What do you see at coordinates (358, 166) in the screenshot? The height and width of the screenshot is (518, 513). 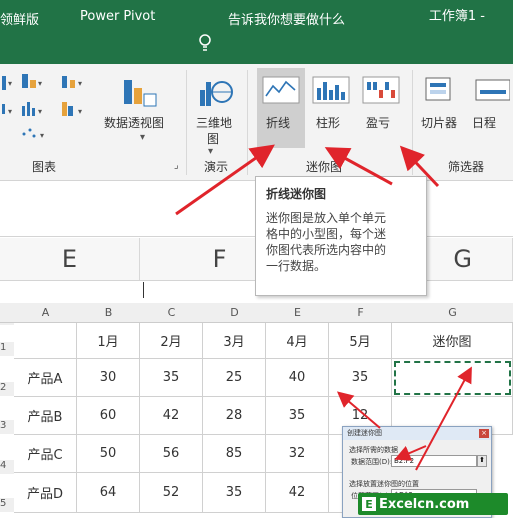 I see `arrow-to-column` at bounding box center [358, 166].